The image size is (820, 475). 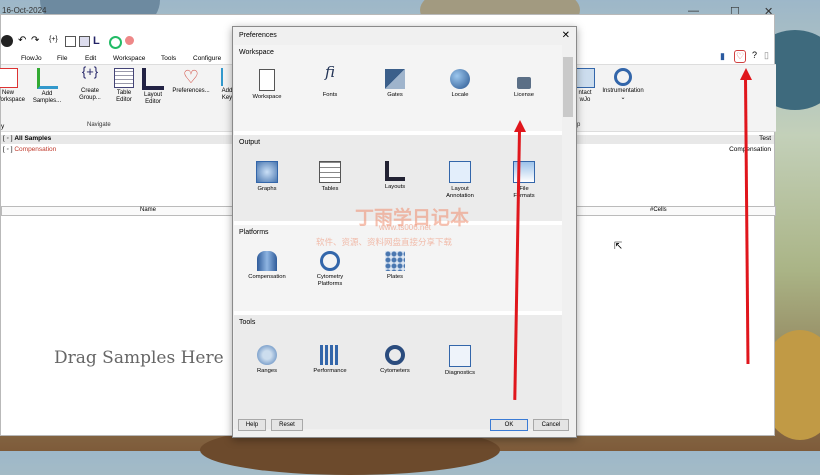 What do you see at coordinates (7, 41) in the screenshot?
I see `flowjo-logo-icon` at bounding box center [7, 41].